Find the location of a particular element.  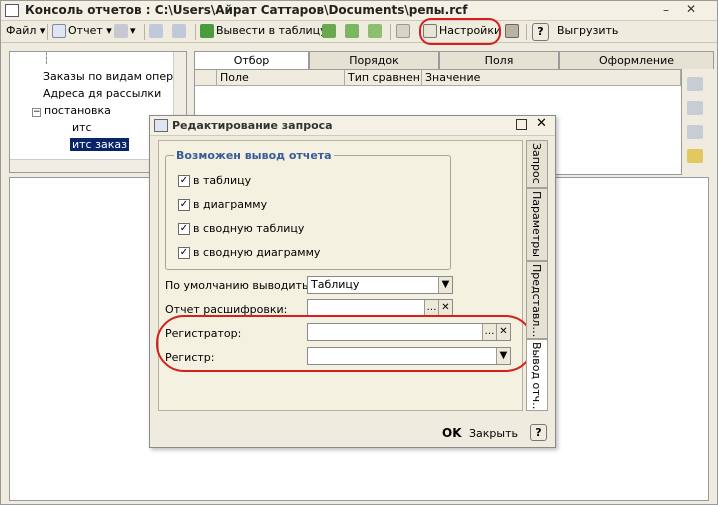

save-icon is located at coordinates (512, 31).